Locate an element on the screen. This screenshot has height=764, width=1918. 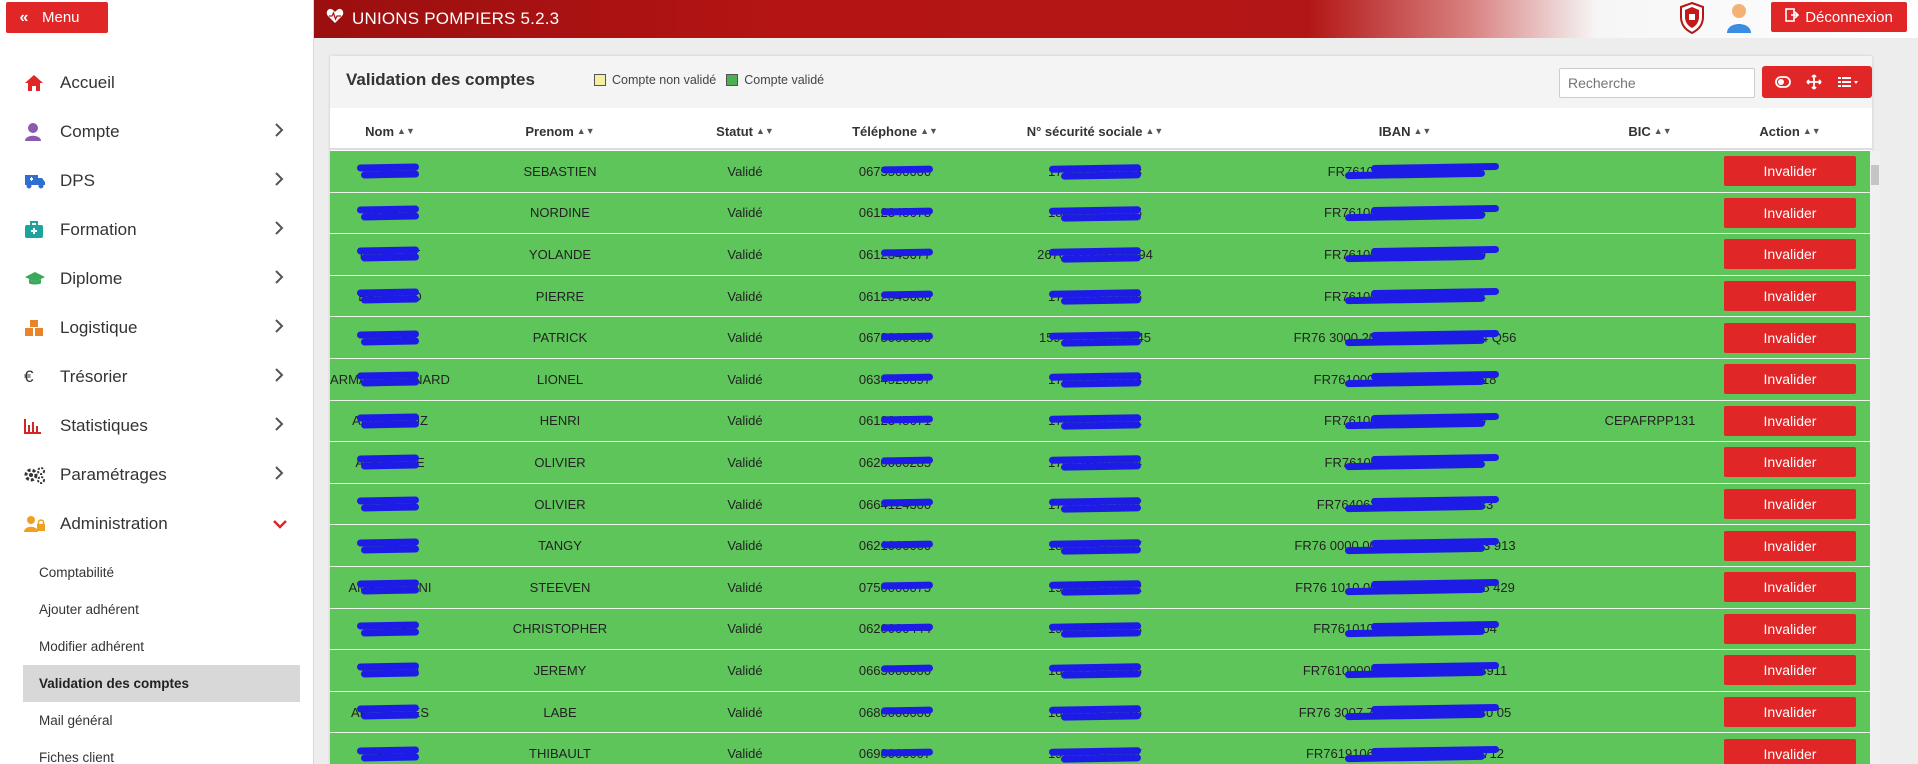
cell-secu: 1780000000495 is located at coordinates (1095, 296).